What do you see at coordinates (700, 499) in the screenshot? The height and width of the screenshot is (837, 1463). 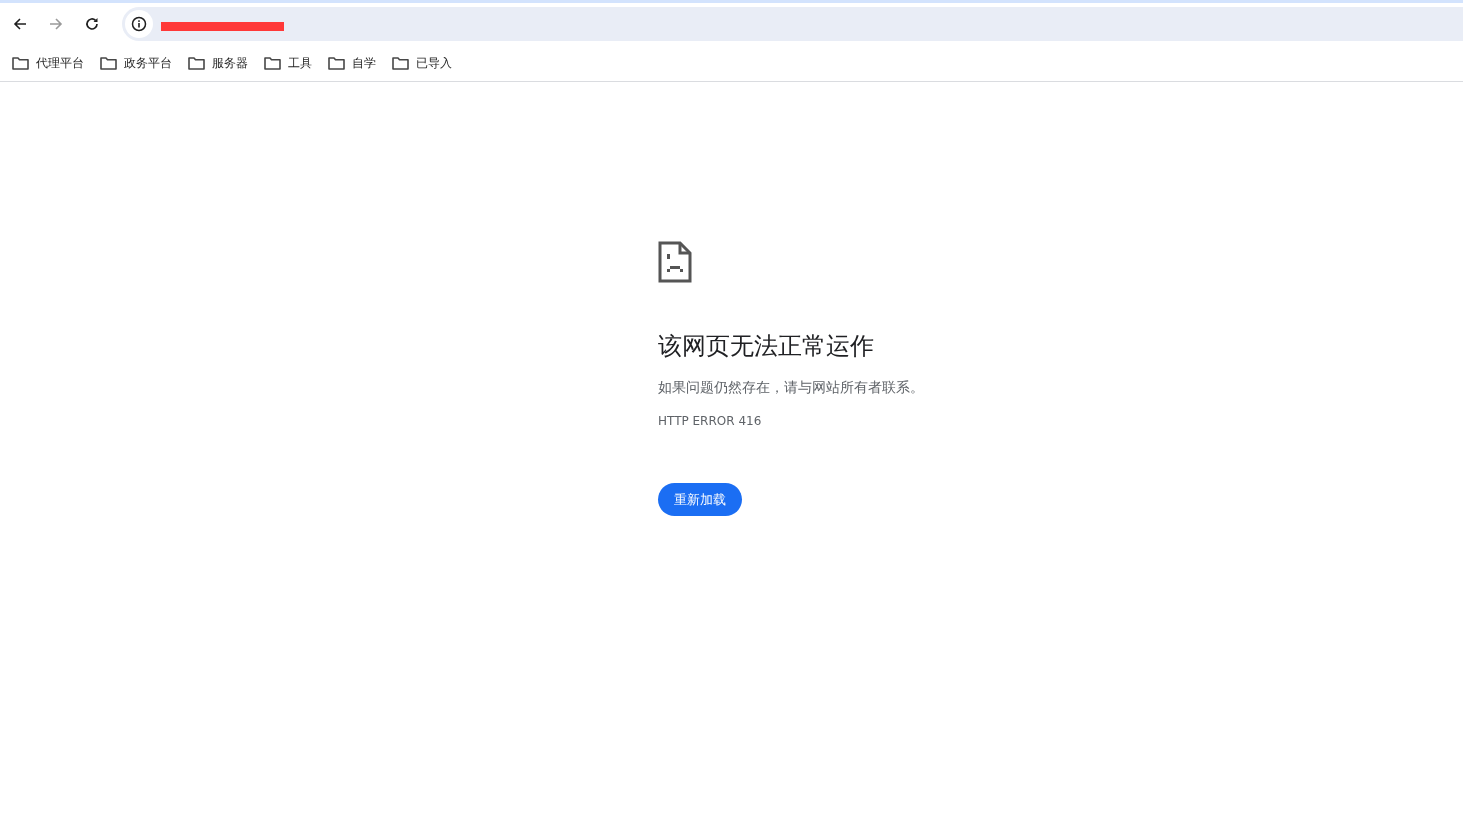 I see `reload-button: 重新加载` at bounding box center [700, 499].